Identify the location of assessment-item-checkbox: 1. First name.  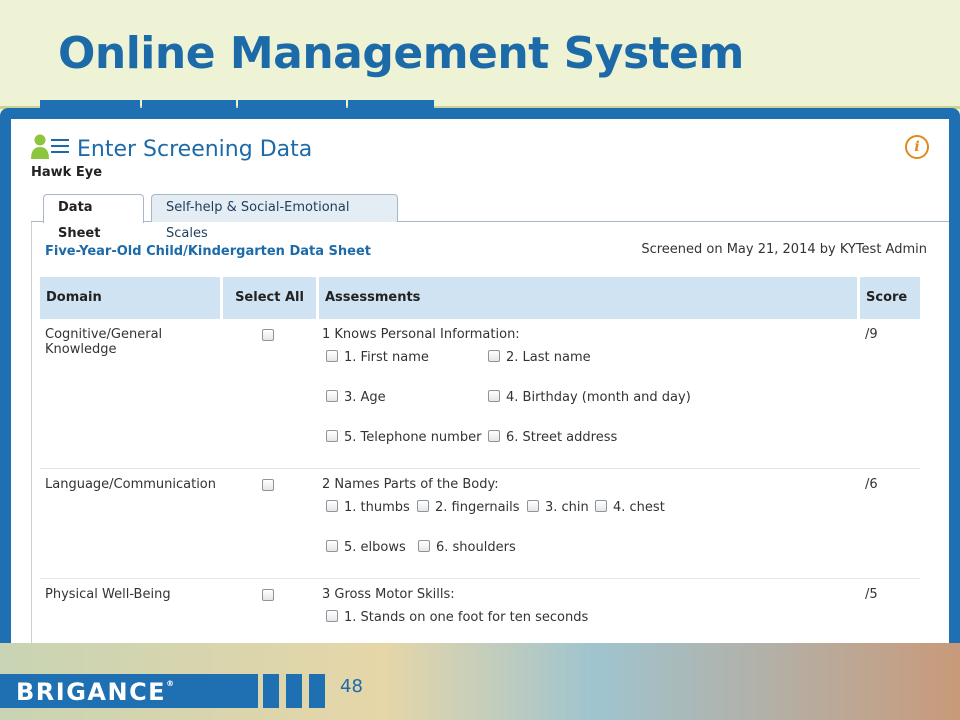
(377, 357).